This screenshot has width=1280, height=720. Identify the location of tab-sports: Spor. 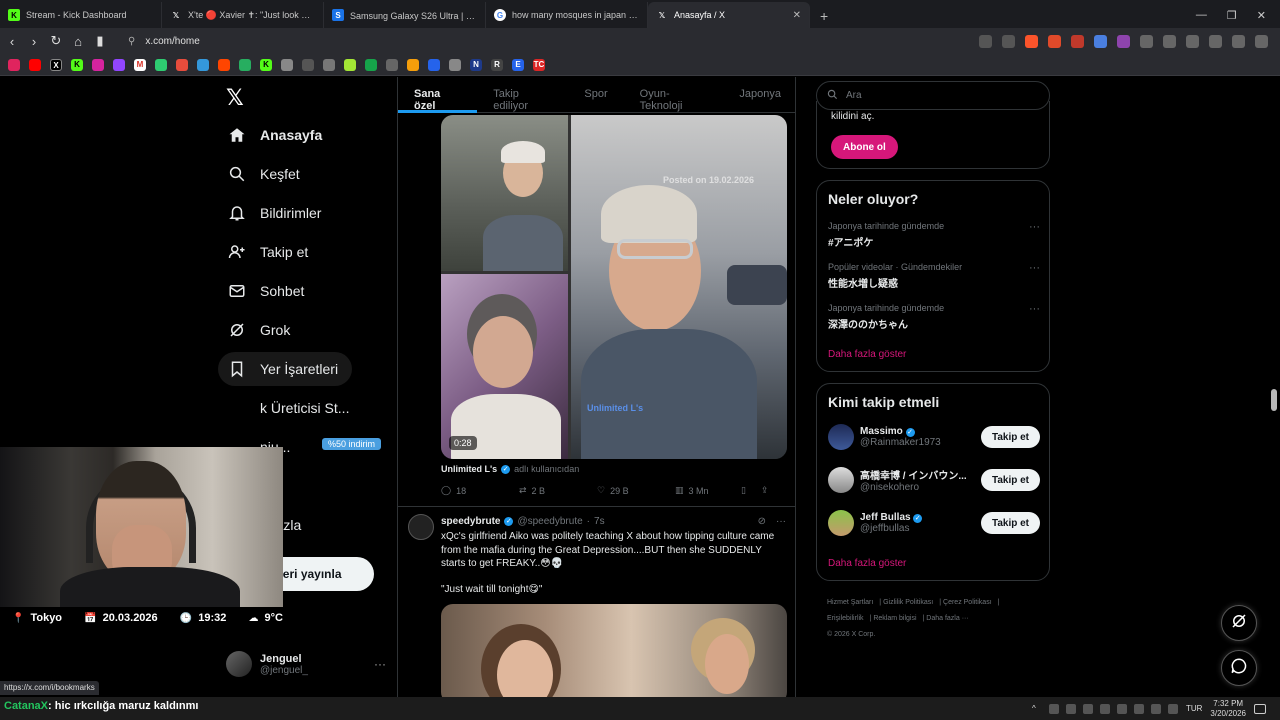
(595, 95).